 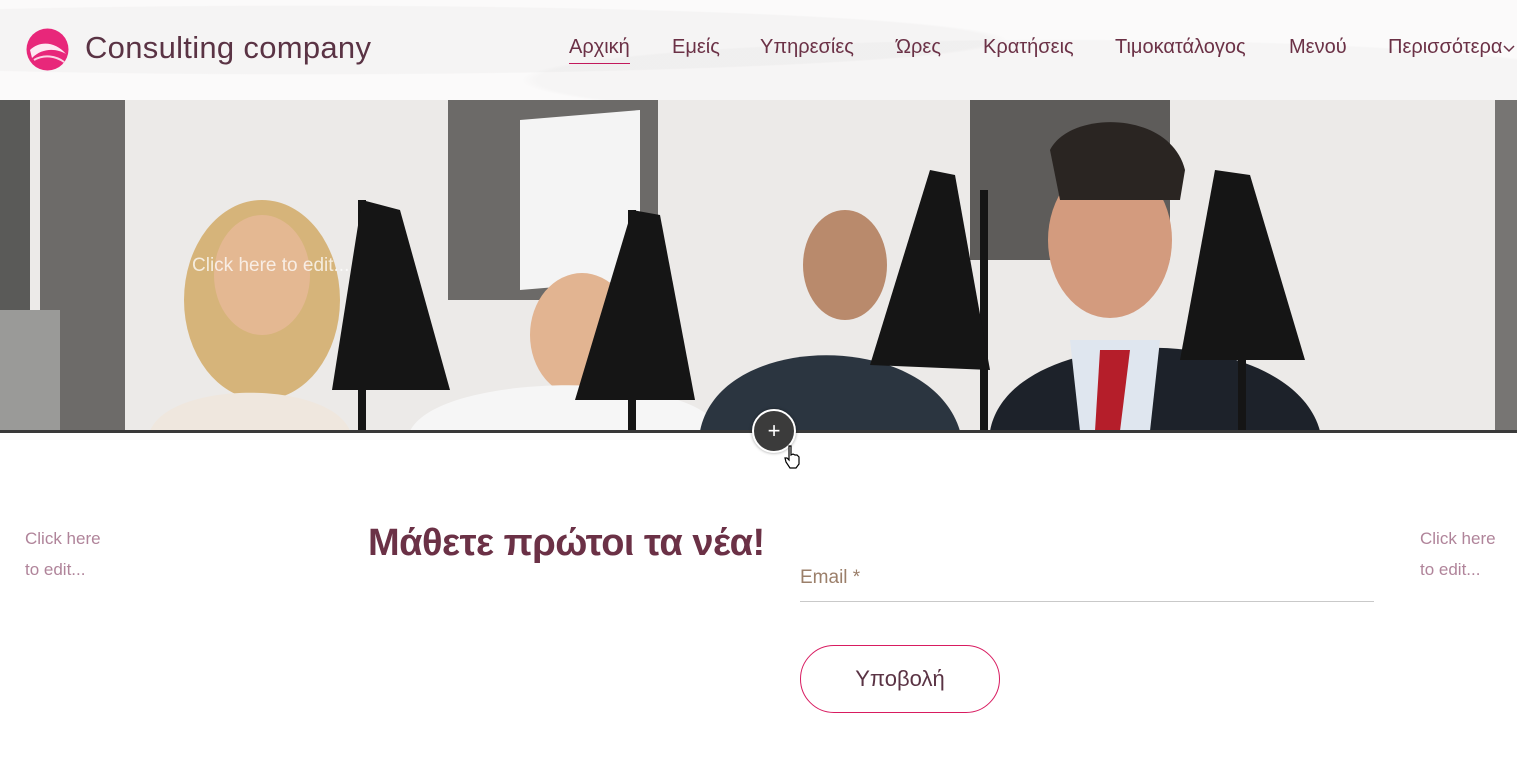 I want to click on email-field, so click(x=1087, y=582).